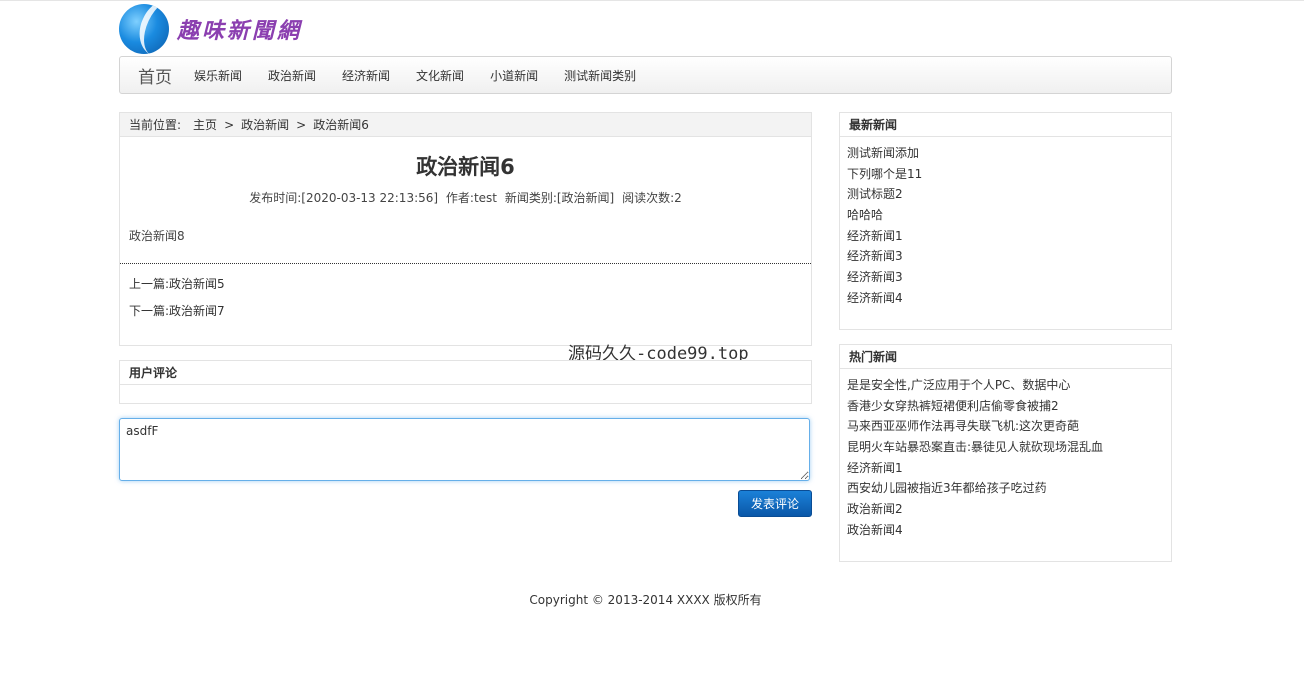 This screenshot has width=1304, height=679. Describe the element at coordinates (1005, 357) in the screenshot. I see `hot-news-heading: 热门新闻` at that location.